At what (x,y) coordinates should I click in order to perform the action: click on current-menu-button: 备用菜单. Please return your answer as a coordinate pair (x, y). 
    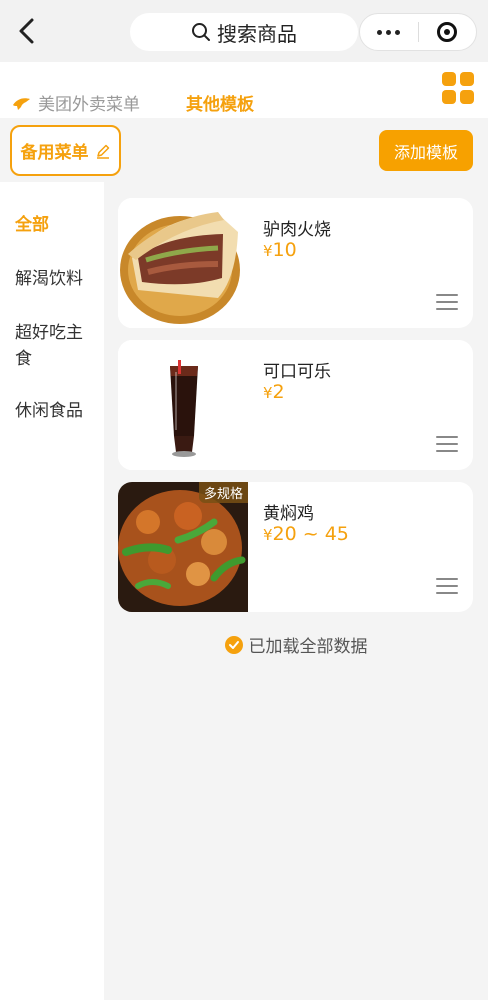
    Looking at the image, I should click on (65, 150).